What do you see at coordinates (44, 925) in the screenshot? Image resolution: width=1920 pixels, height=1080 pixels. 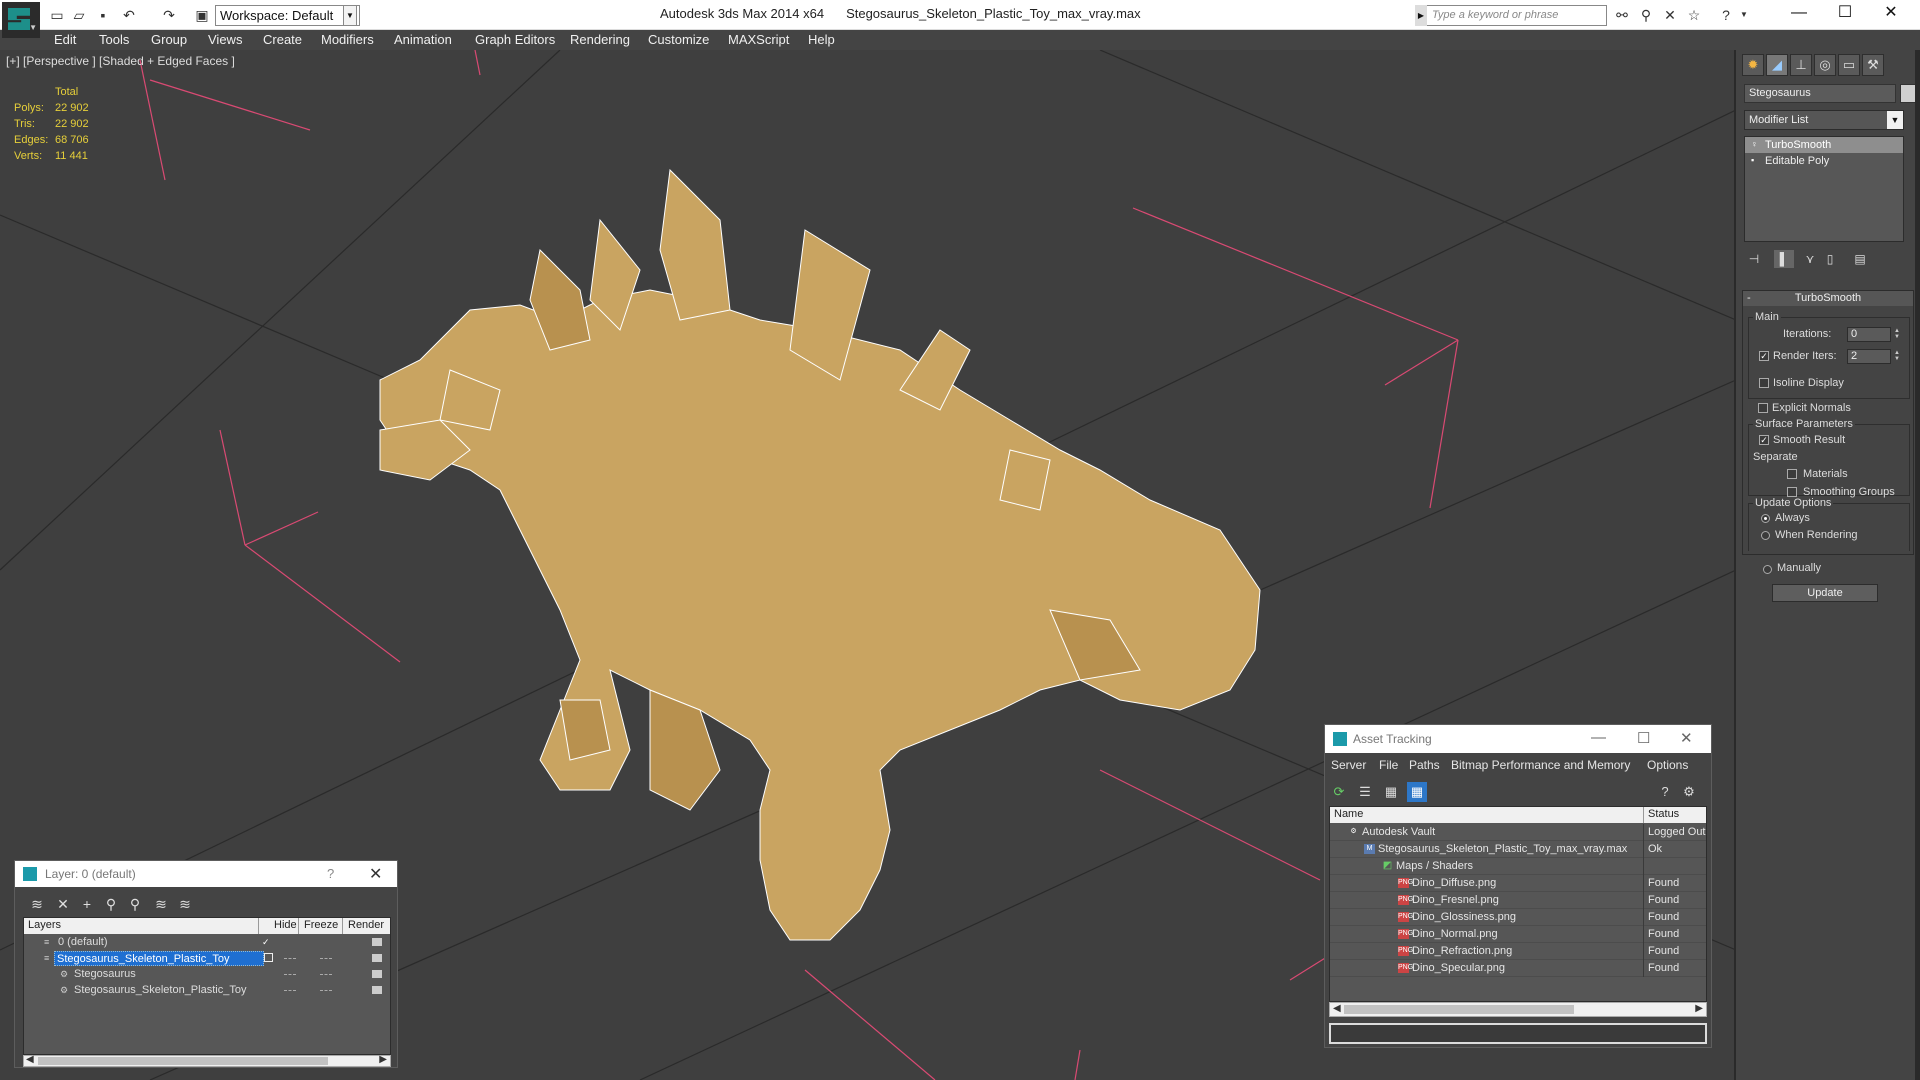 I see `column-layers: Layers` at bounding box center [44, 925].